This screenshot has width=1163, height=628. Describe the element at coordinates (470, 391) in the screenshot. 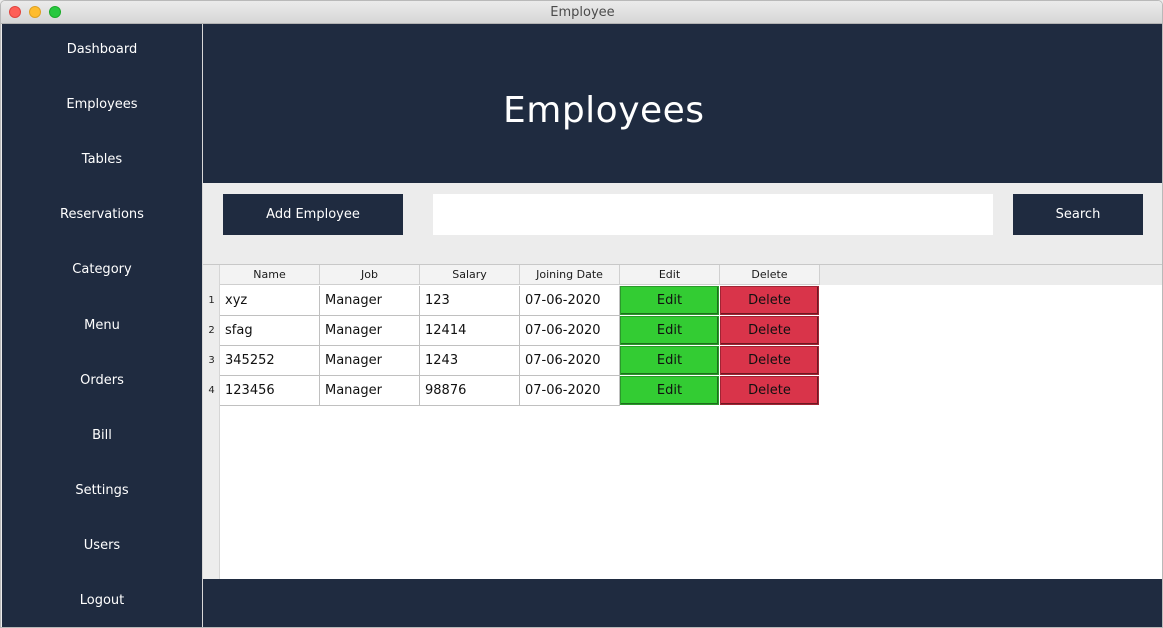

I see `salary-cell: 98876` at that location.